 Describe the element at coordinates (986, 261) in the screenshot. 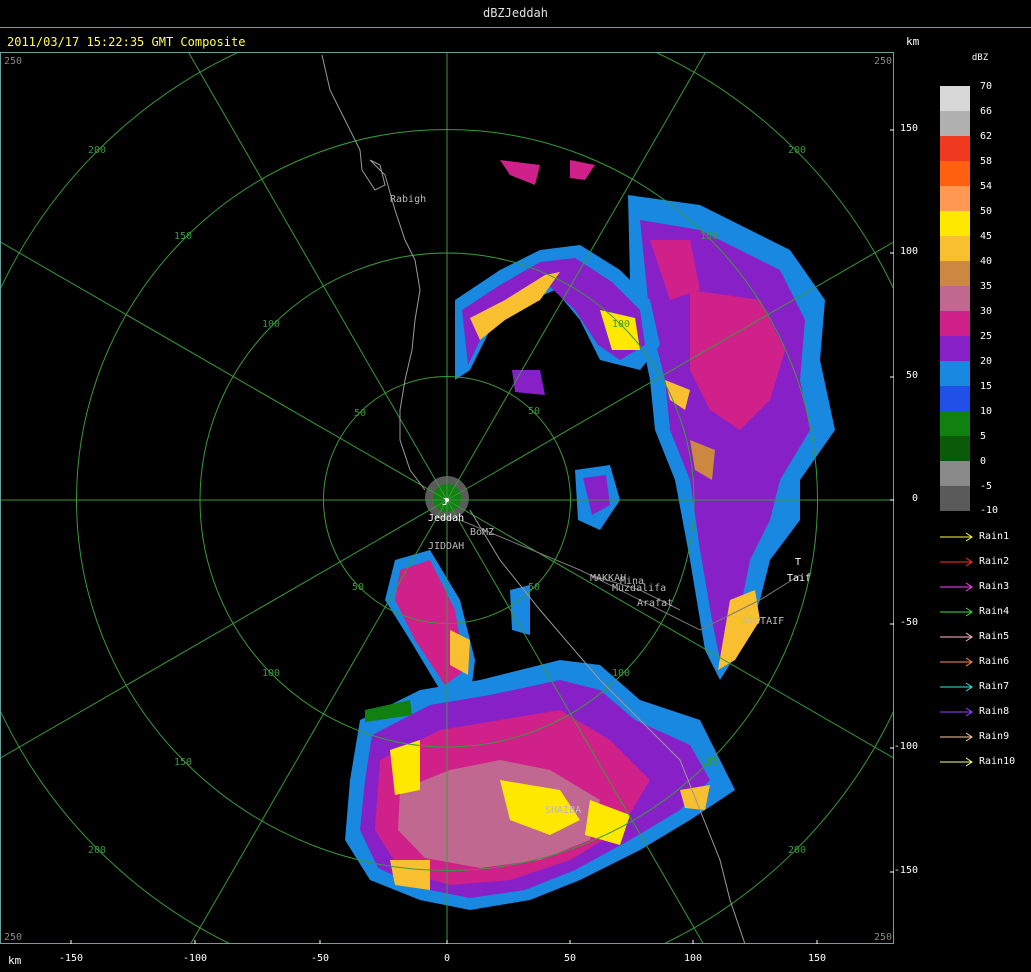

I see `dbz-label: 40` at that location.